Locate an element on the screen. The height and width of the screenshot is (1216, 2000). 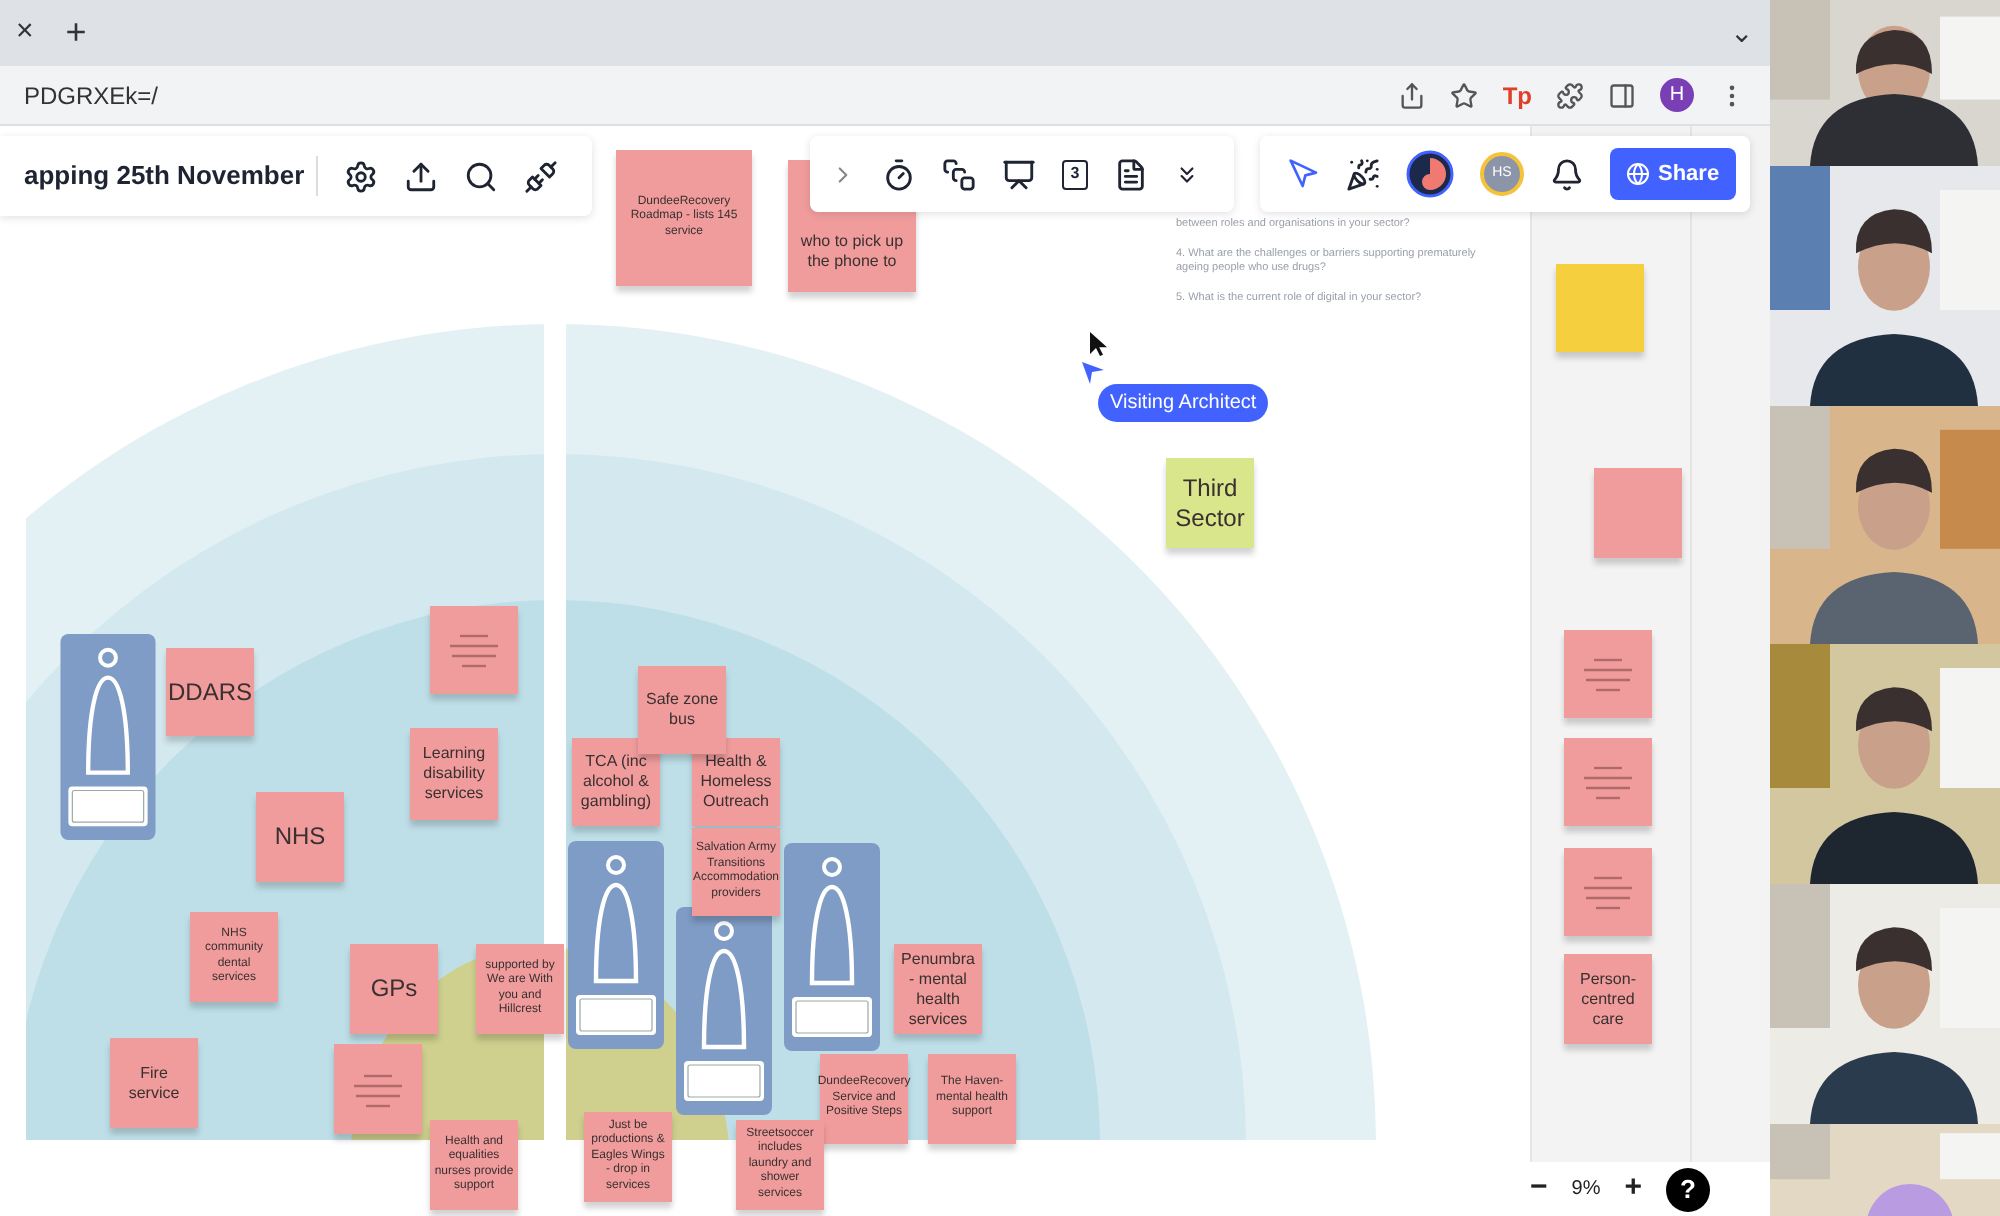
party-popper-icon is located at coordinates (1363, 174).